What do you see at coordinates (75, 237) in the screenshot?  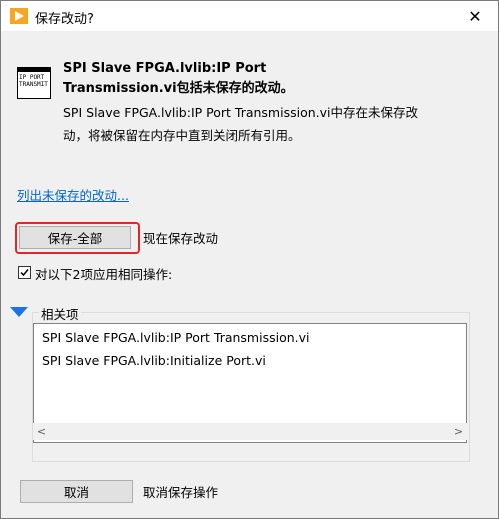 I see `save-all-button: 保存-全部` at bounding box center [75, 237].